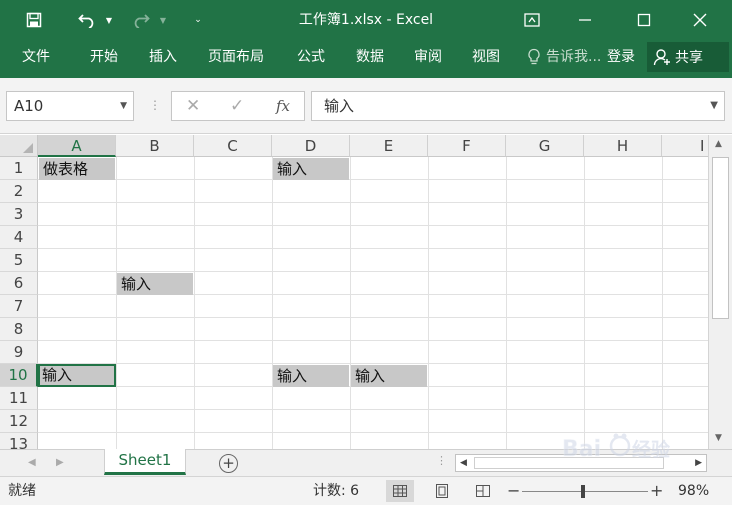  What do you see at coordinates (339, 106) in the screenshot?
I see `formula-value: 输入` at bounding box center [339, 106].